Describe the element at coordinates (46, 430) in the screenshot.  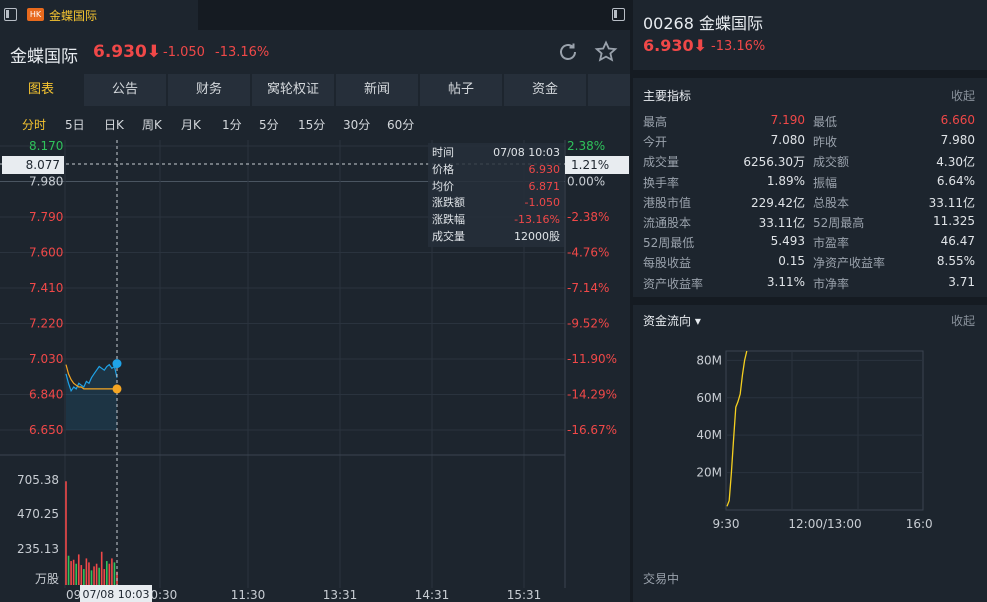
I see `price-tick-label: 6.650` at that location.